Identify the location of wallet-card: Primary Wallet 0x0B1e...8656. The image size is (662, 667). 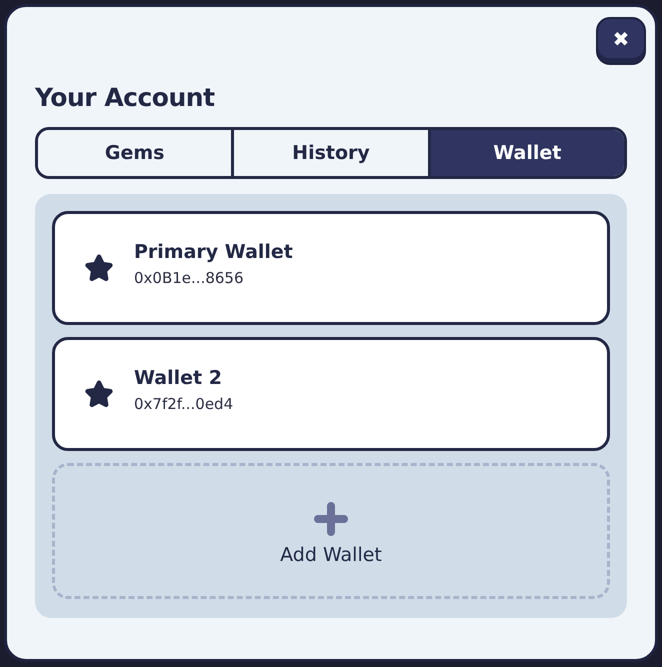
(331, 268).